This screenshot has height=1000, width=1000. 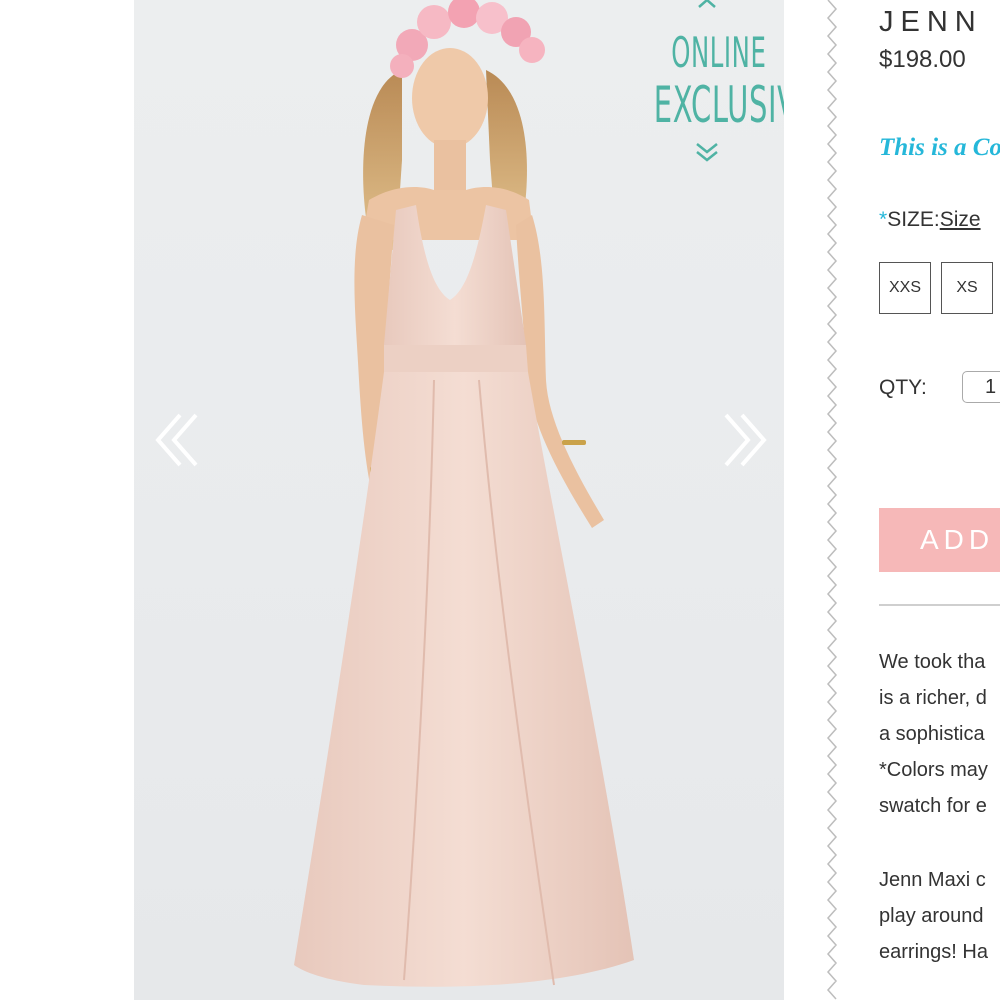 I want to click on description-line: a sophistica, so click(x=932, y=734).